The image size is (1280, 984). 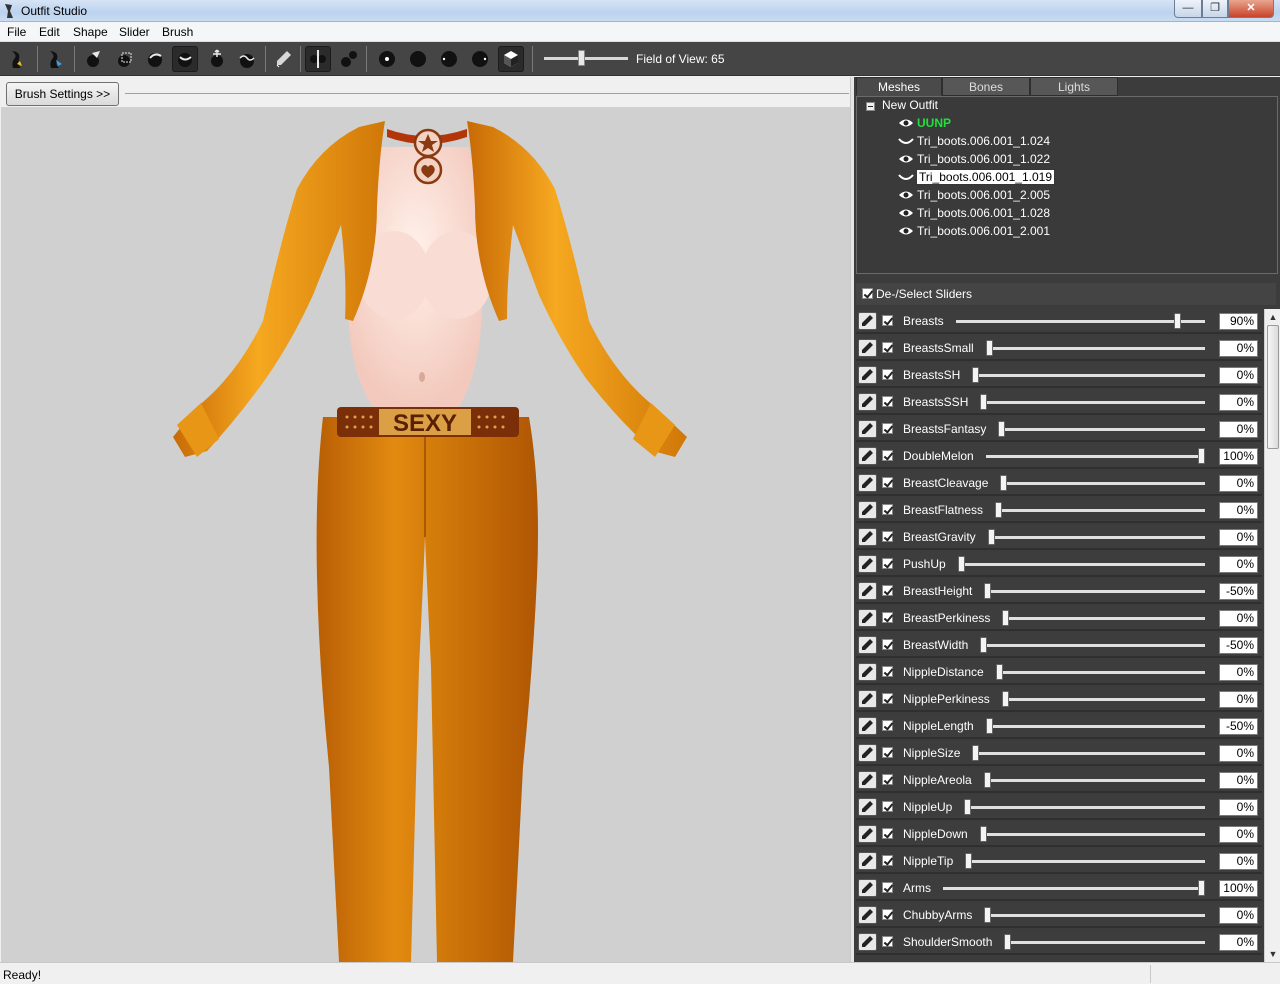 I want to click on menu-slider: Slider, so click(x=134, y=32).